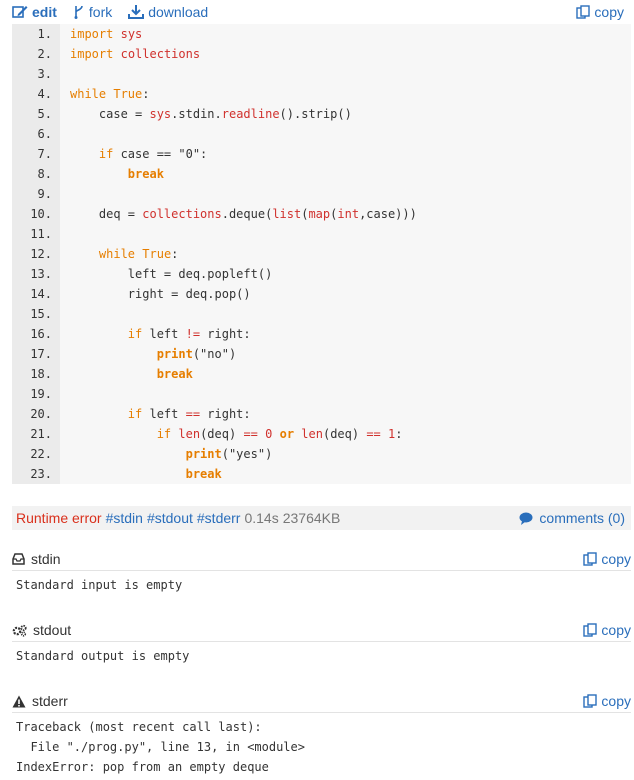  I want to click on line-number: 16., so click(41, 334).